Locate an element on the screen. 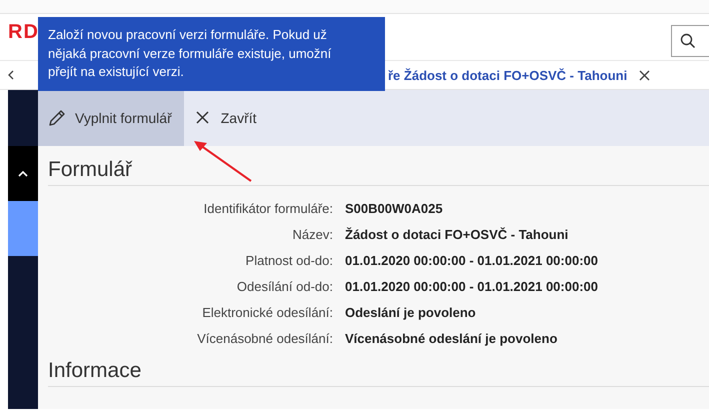 The image size is (709, 416). field-value: Vícenásobné odeslání je povoleno is located at coordinates (451, 338).